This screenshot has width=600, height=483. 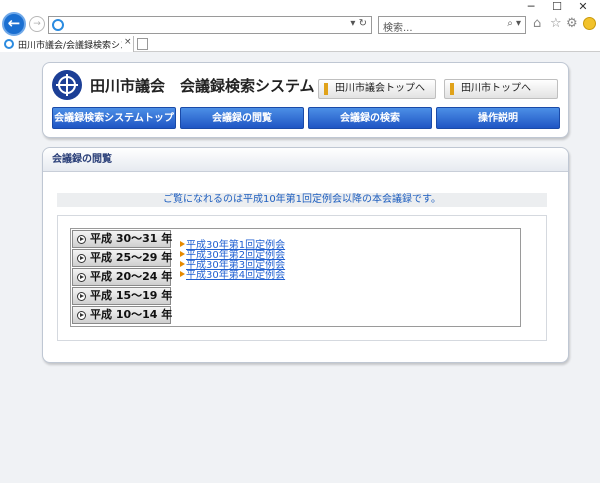 What do you see at coordinates (377, 89) in the screenshot?
I see `council-top-link: 田川市議会トップへ` at bounding box center [377, 89].